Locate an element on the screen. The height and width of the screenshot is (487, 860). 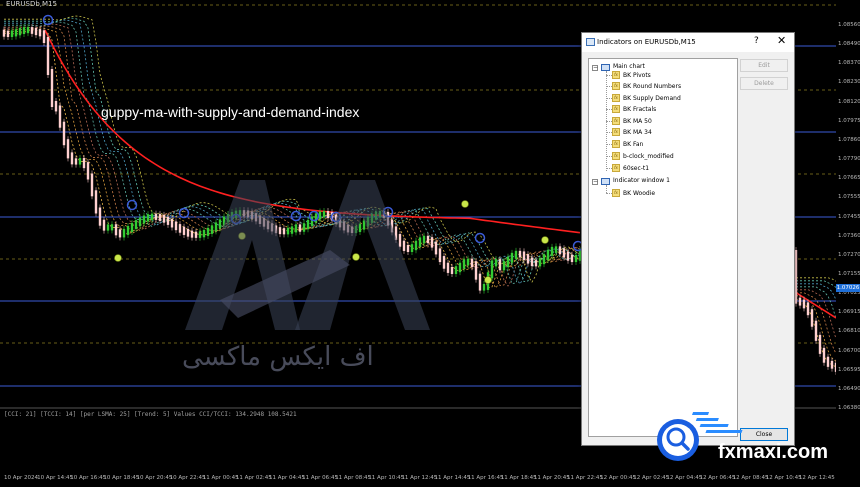
price-tick: 1.07455 is located at coordinates (849, 216).